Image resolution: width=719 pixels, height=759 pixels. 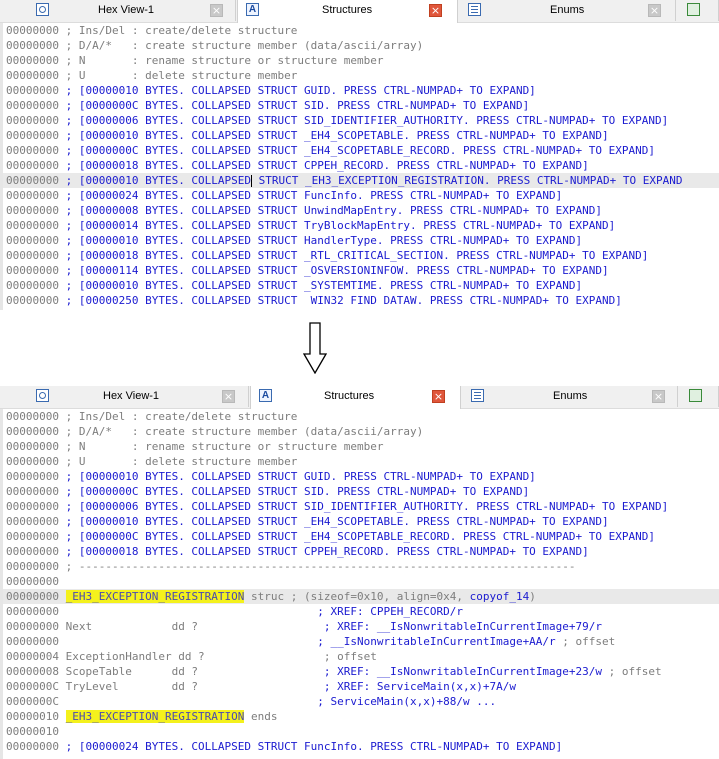 What do you see at coordinates (315, 348) in the screenshot?
I see `down-arrow-icon` at bounding box center [315, 348].